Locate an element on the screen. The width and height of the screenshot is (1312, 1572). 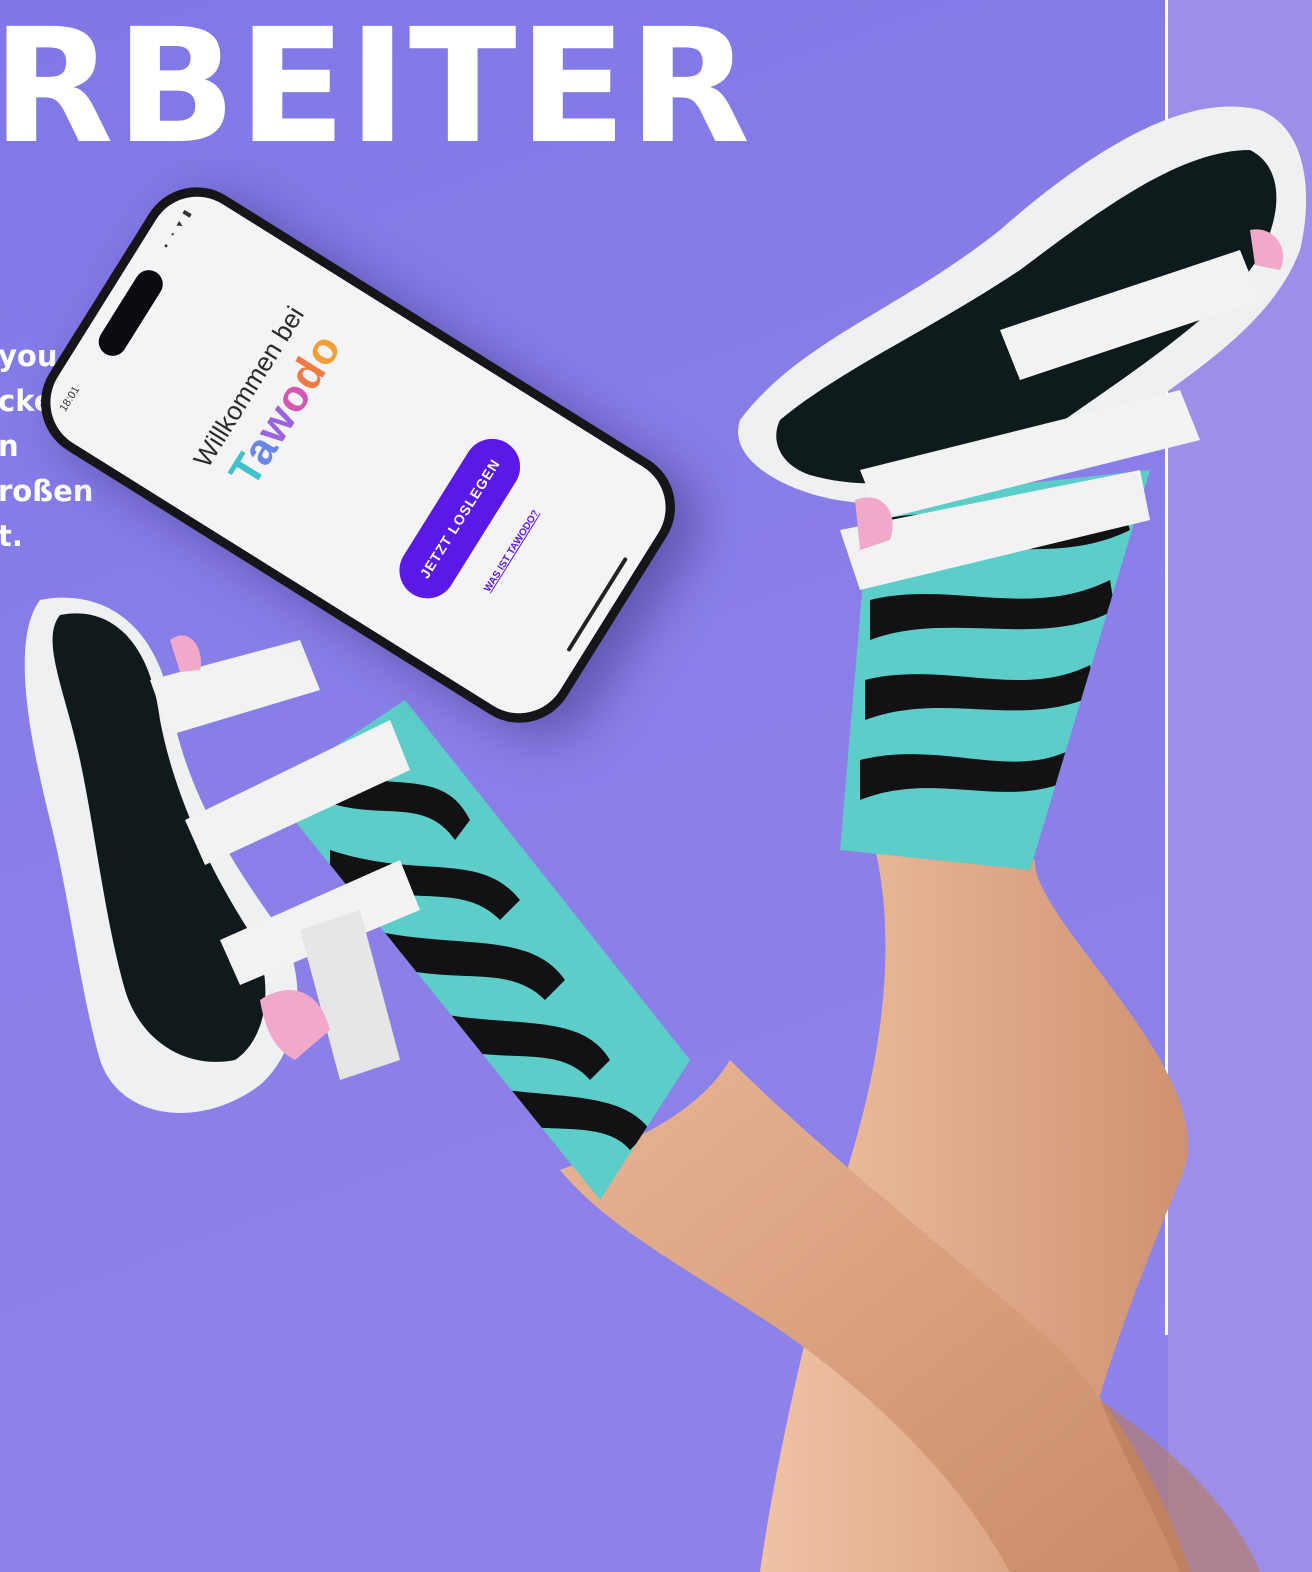
status-icons: • ◔ ▾ ▮ is located at coordinates (177, 228).